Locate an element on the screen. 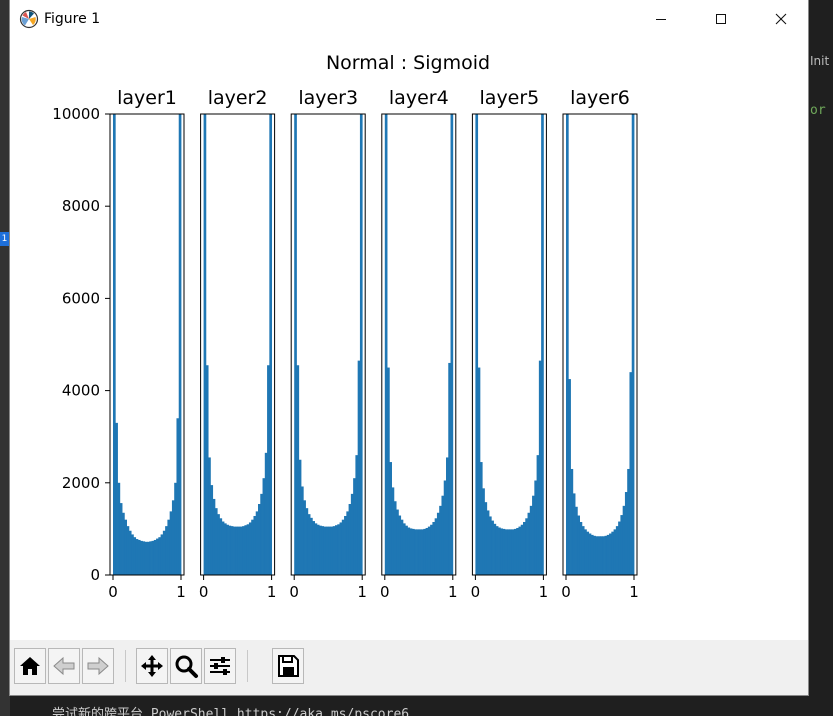  configure-subplots-button is located at coordinates (220, 666).